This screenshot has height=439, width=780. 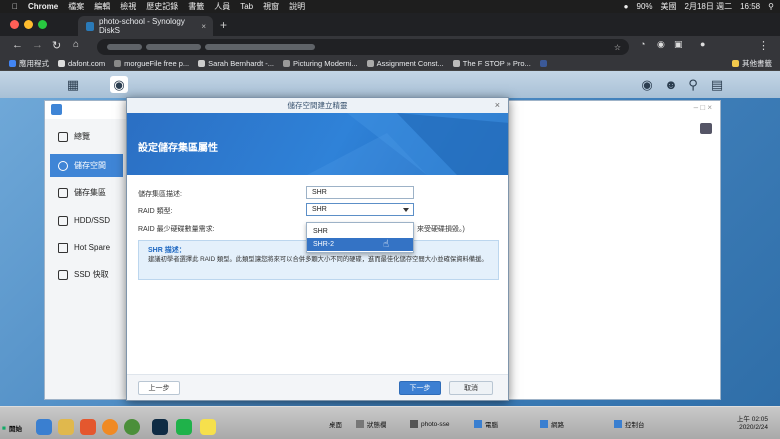 What do you see at coordinates (4, 428) in the screenshot?
I see `windows-logo-icon: ■` at bounding box center [4, 428].